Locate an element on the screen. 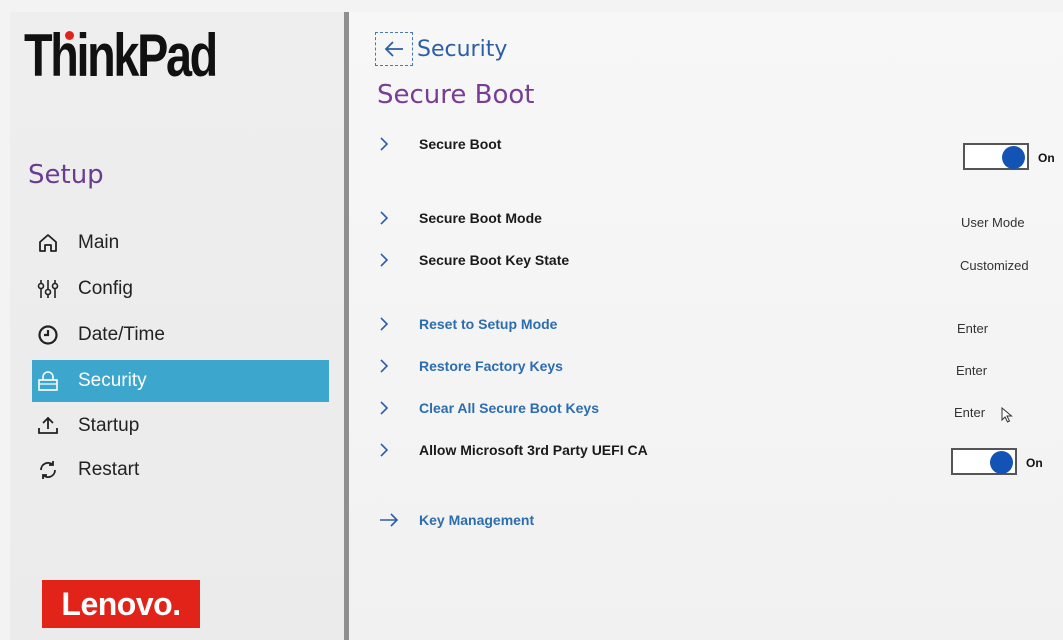 The width and height of the screenshot is (1063, 640). sidebar-item-label: Restart is located at coordinates (109, 469).